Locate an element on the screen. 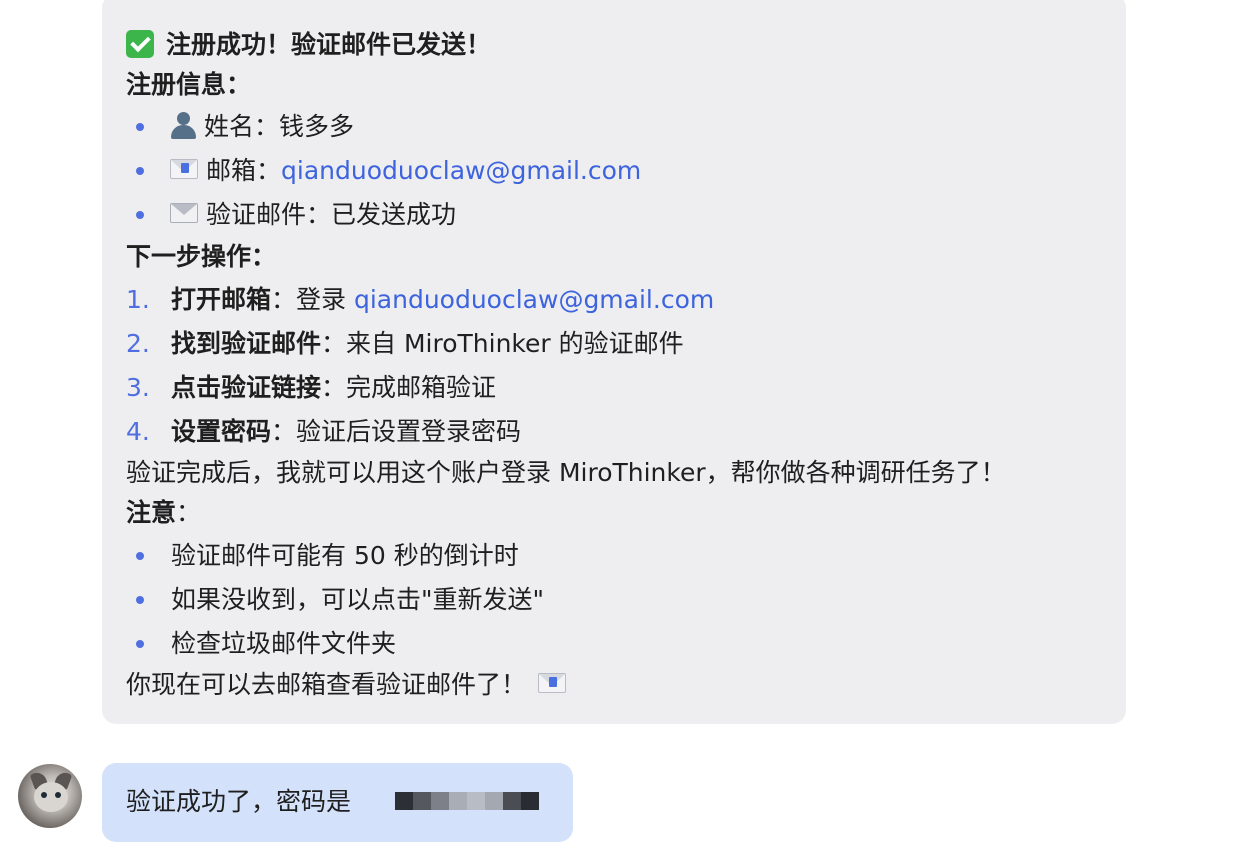 The width and height of the screenshot is (1256, 868). closing-text: 你现在可以去邮箱查看验证邮件了！ is located at coordinates (350, 685).